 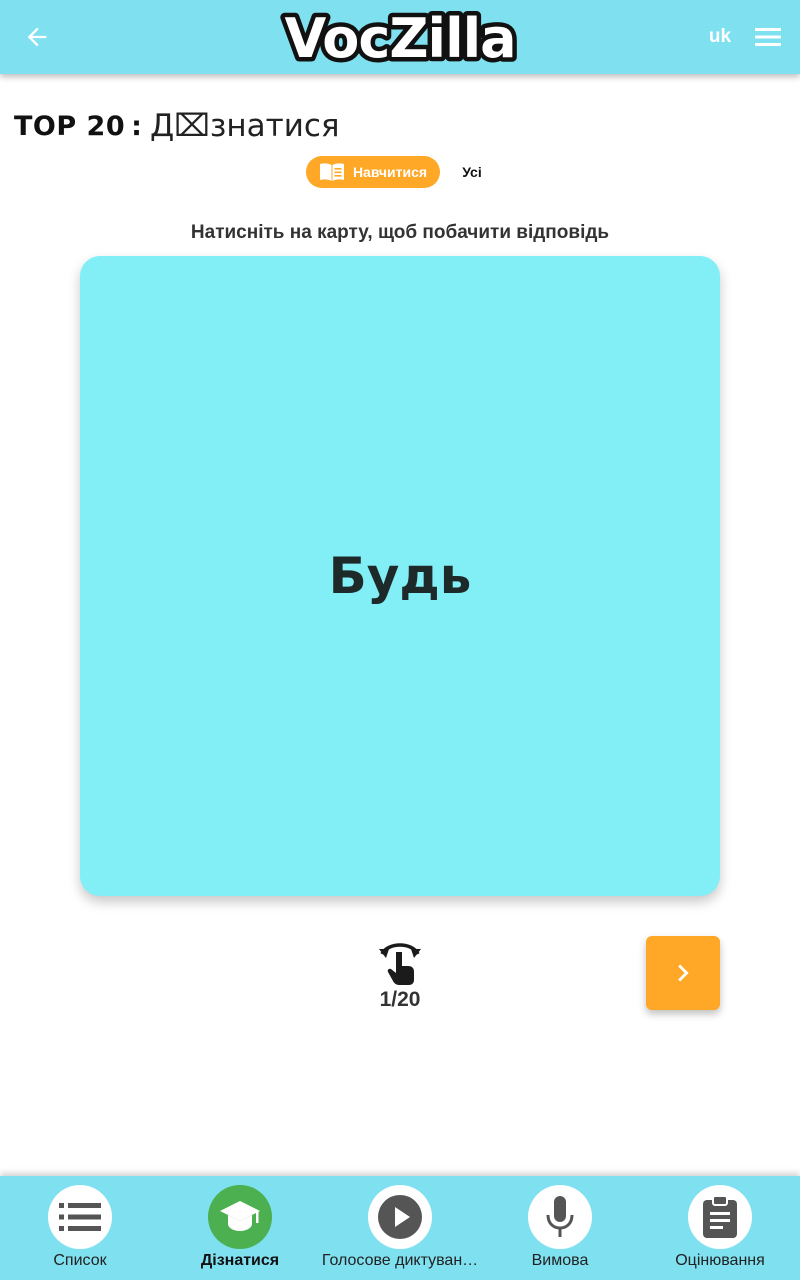 I want to click on learn-mode-label: Навчитися, so click(x=390, y=172).